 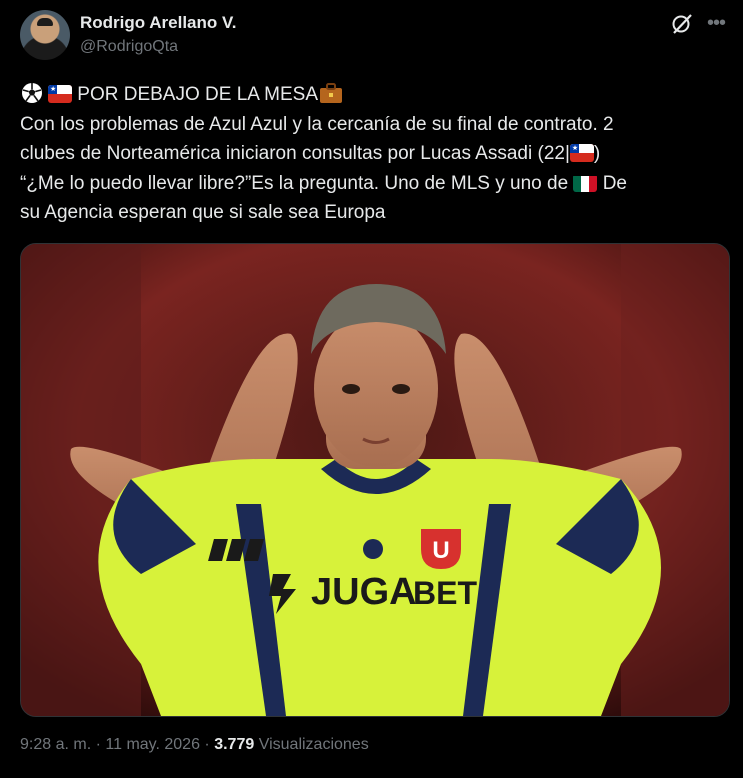 I want to click on grok-icon, so click(x=682, y=24).